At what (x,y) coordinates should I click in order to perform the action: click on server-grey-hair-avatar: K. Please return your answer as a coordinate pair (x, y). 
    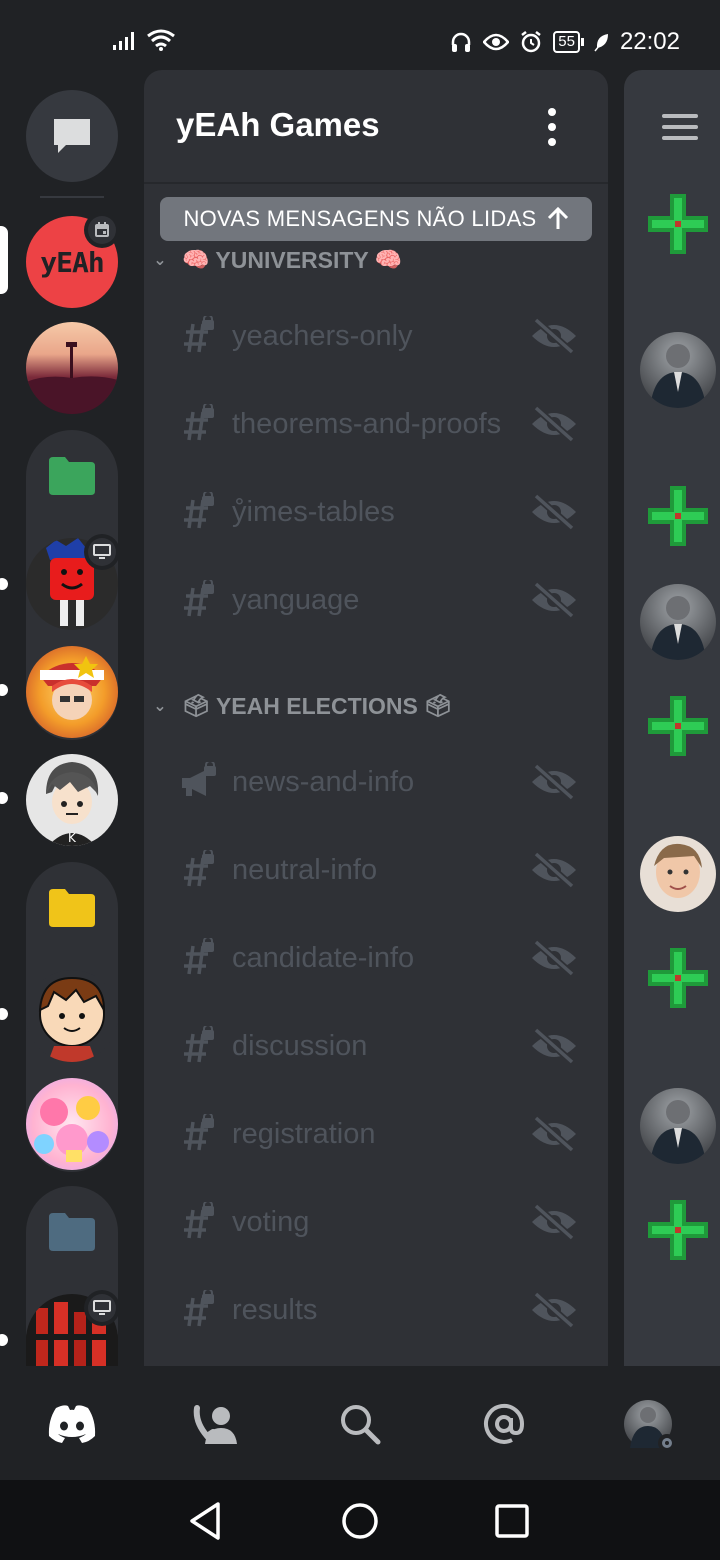
    Looking at the image, I should click on (72, 800).